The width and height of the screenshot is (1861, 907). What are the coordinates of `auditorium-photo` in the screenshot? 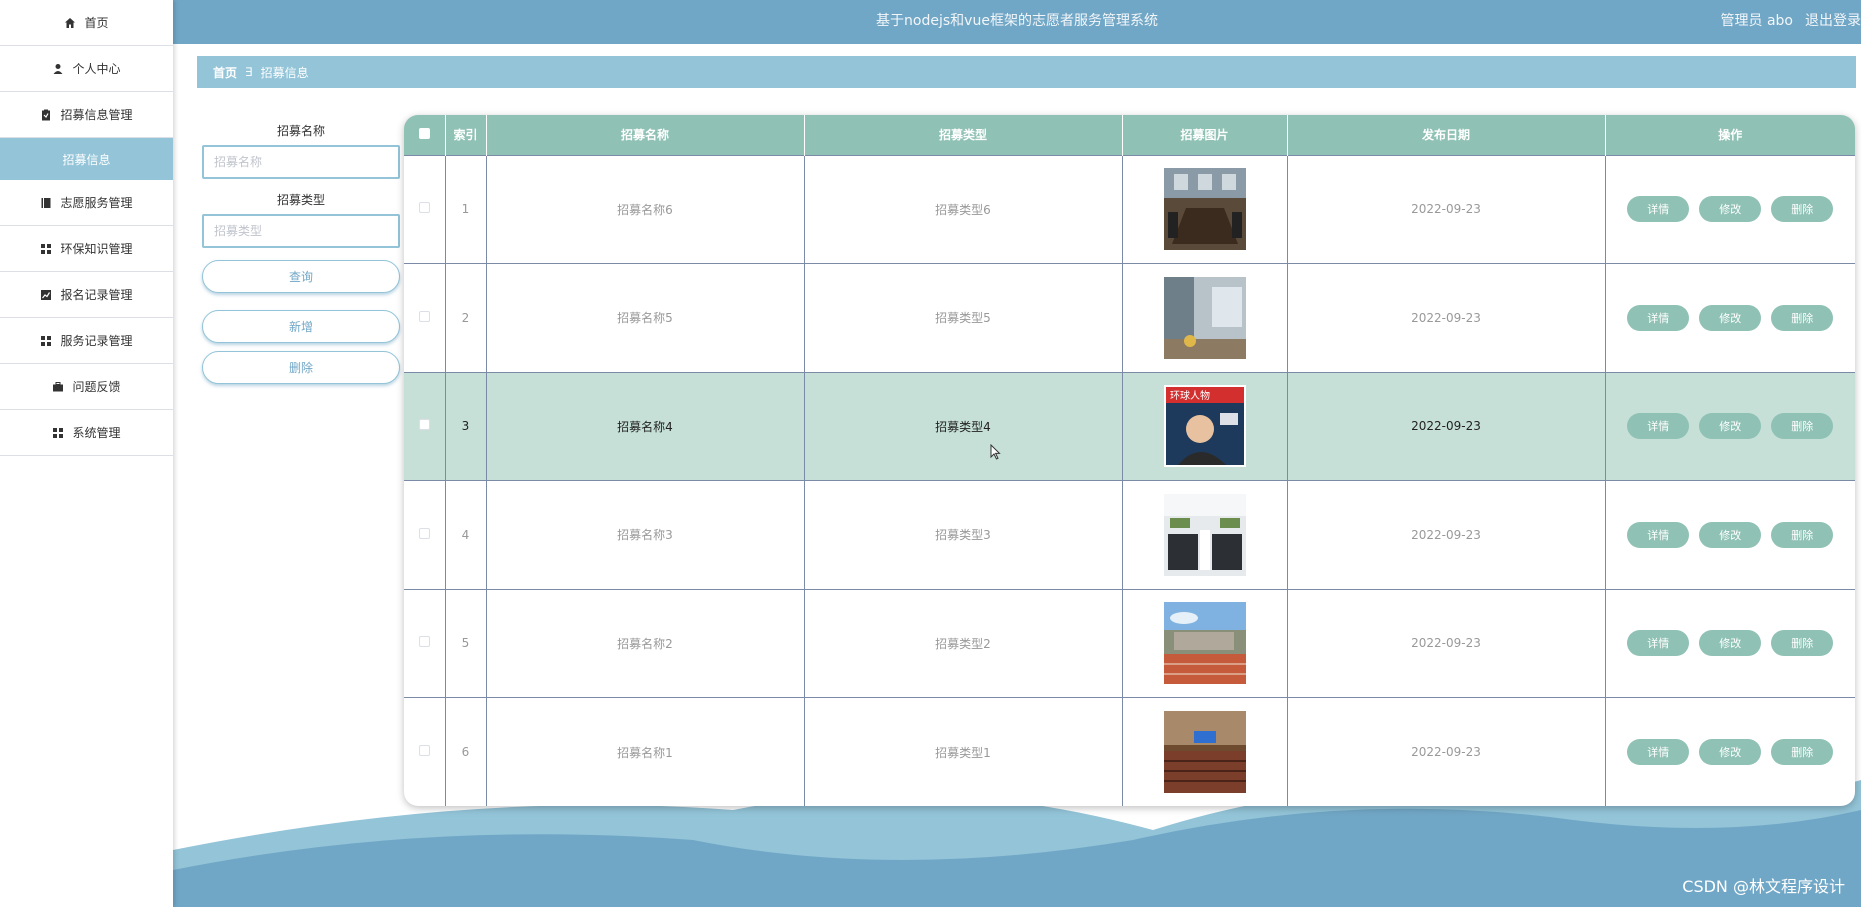 It's located at (1204, 752).